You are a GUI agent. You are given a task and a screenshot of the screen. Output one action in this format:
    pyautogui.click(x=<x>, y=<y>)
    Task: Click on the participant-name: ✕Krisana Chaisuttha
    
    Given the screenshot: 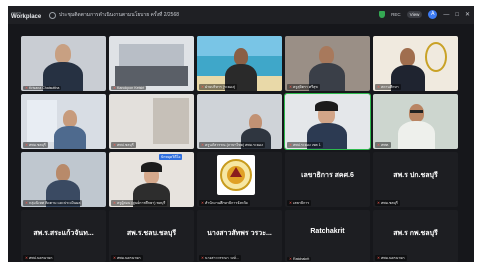 What is the action you would take?
    pyautogui.click(x=42, y=88)
    